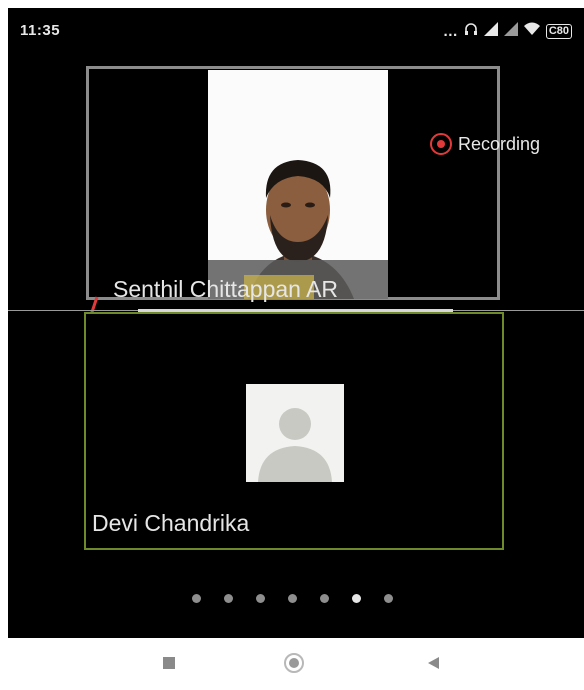 The image size is (584, 690). What do you see at coordinates (531, 31) in the screenshot?
I see `wifi-icon` at bounding box center [531, 31].